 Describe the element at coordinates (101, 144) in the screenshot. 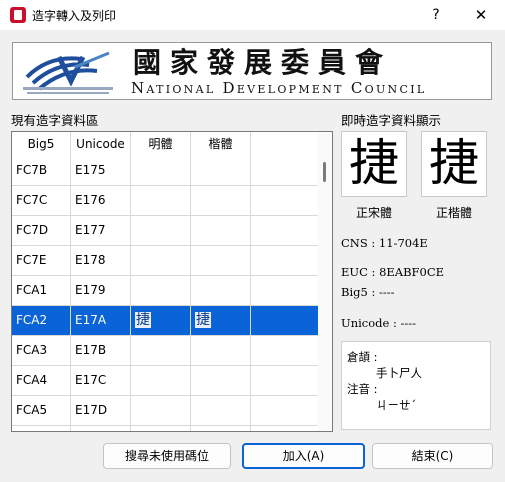

I see `column-header-unicode: Unicode` at that location.